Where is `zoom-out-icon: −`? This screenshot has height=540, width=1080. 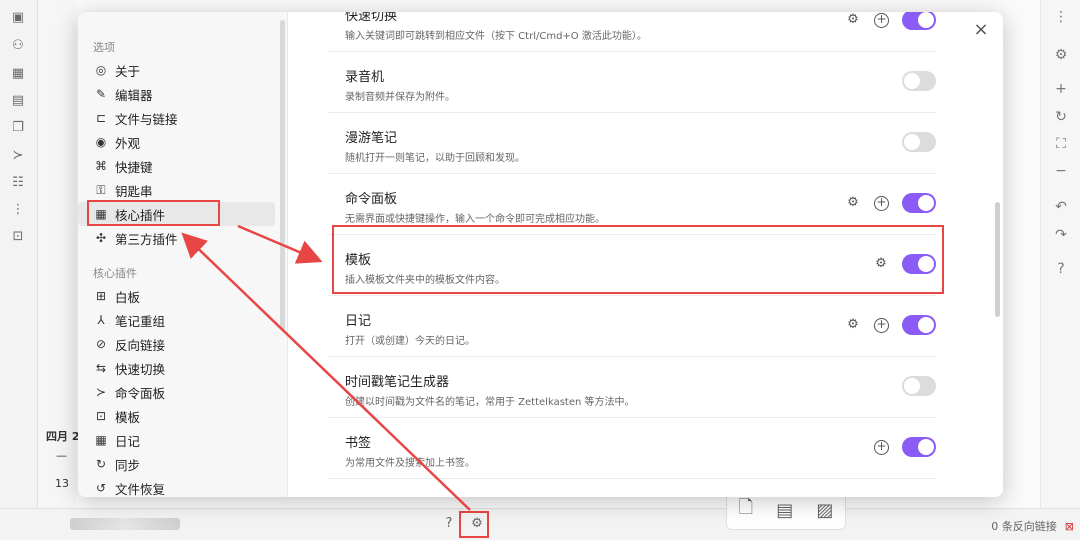
zoom-out-icon: − is located at coordinates (1061, 171).